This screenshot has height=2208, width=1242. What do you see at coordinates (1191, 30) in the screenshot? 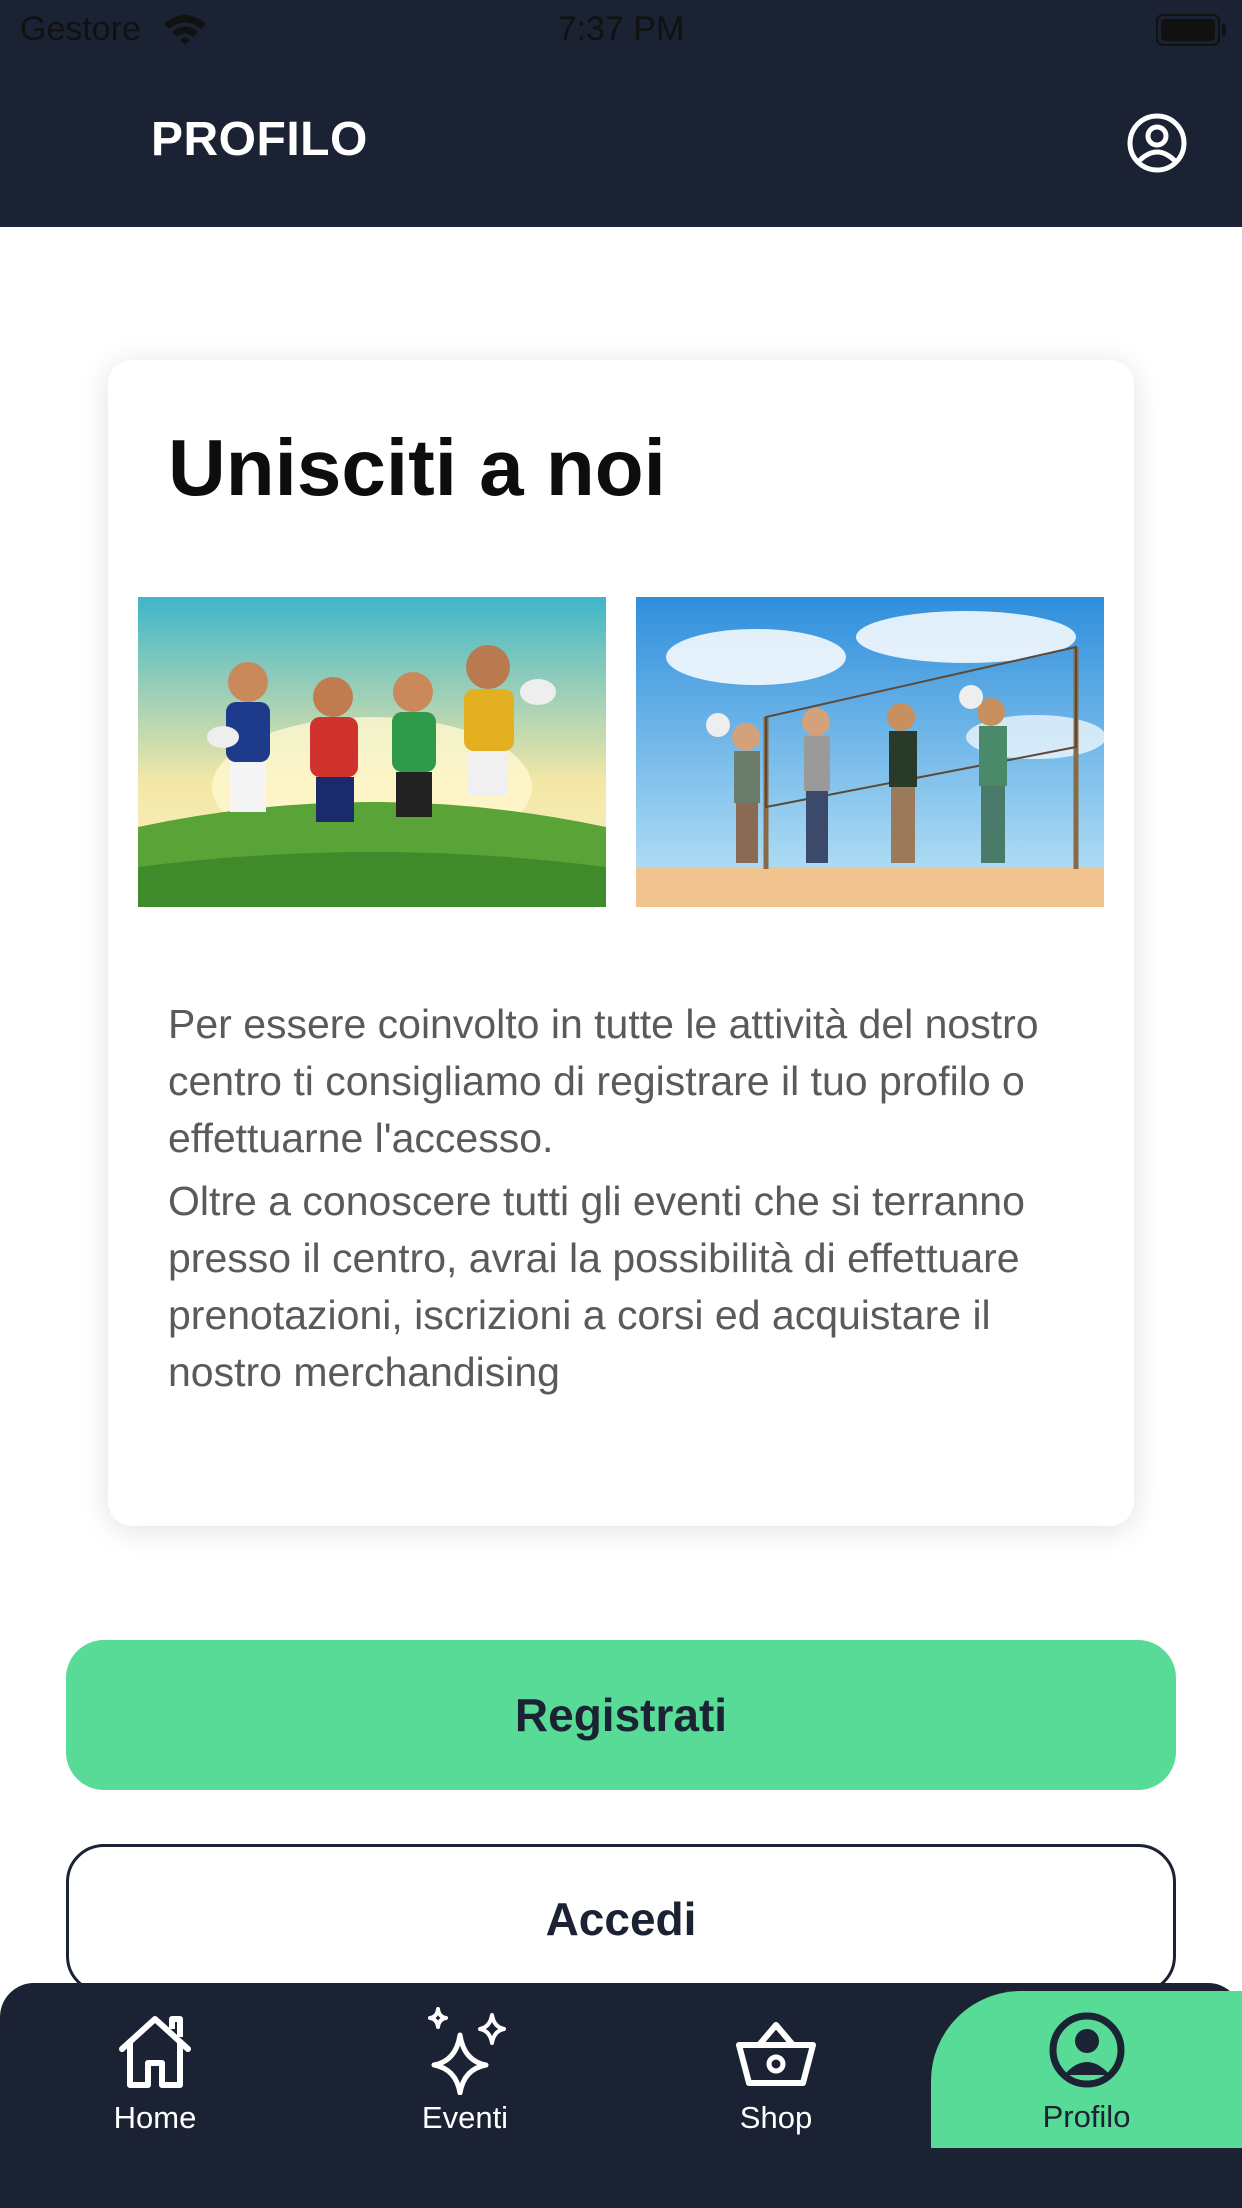
I see `battery-icon` at bounding box center [1191, 30].